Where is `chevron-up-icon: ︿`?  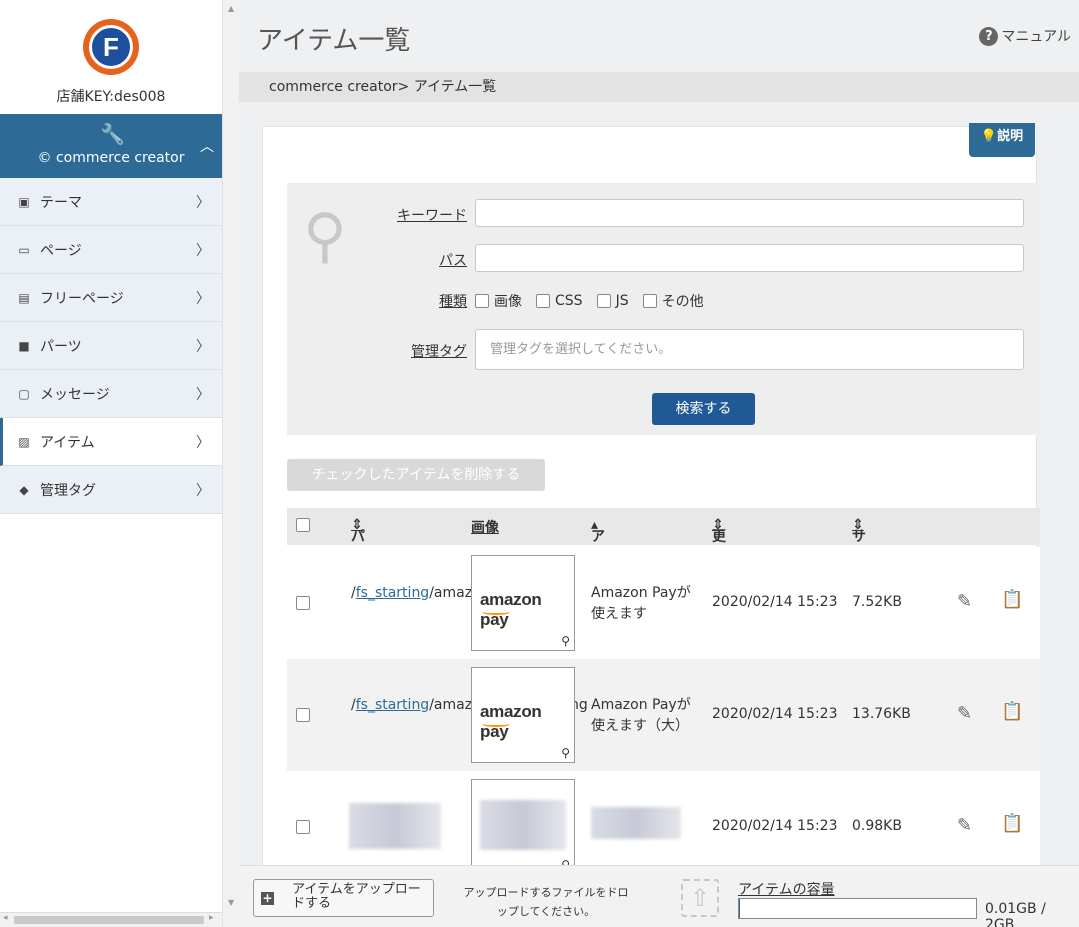 chevron-up-icon: ︿ is located at coordinates (207, 146).